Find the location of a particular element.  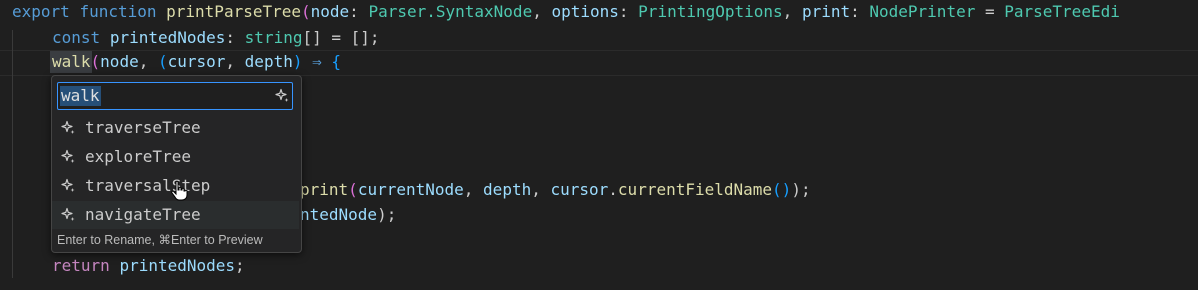

type-printingoptions: PrintingOptions is located at coordinates (710, 11).